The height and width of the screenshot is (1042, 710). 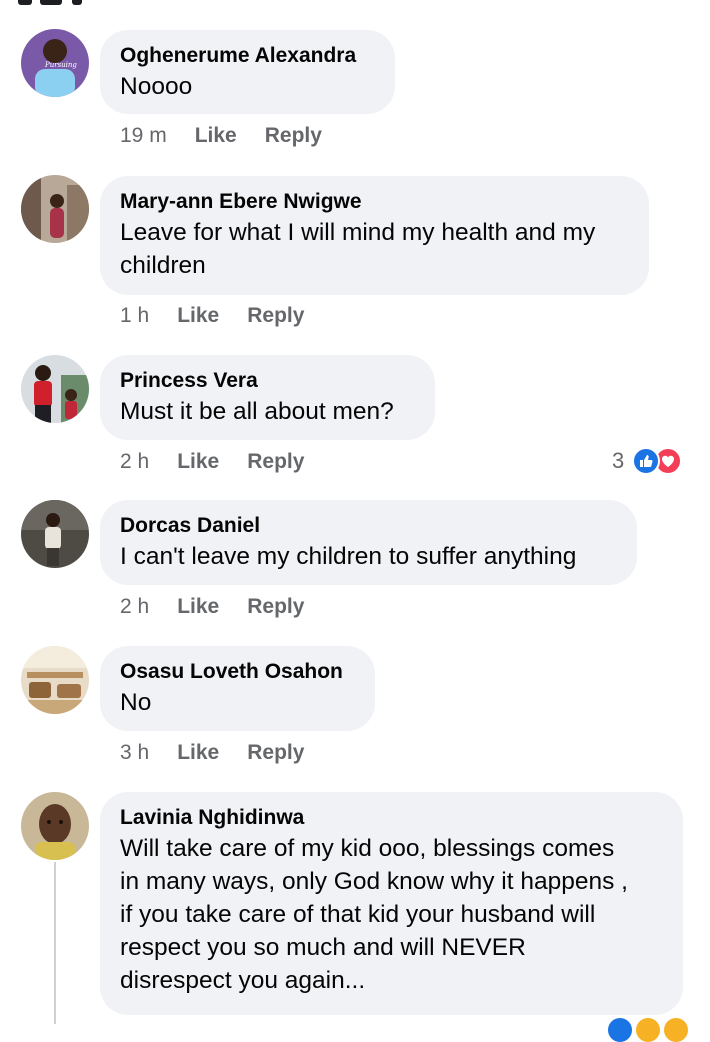 What do you see at coordinates (55, 943) in the screenshot?
I see `reply-thread-line` at bounding box center [55, 943].